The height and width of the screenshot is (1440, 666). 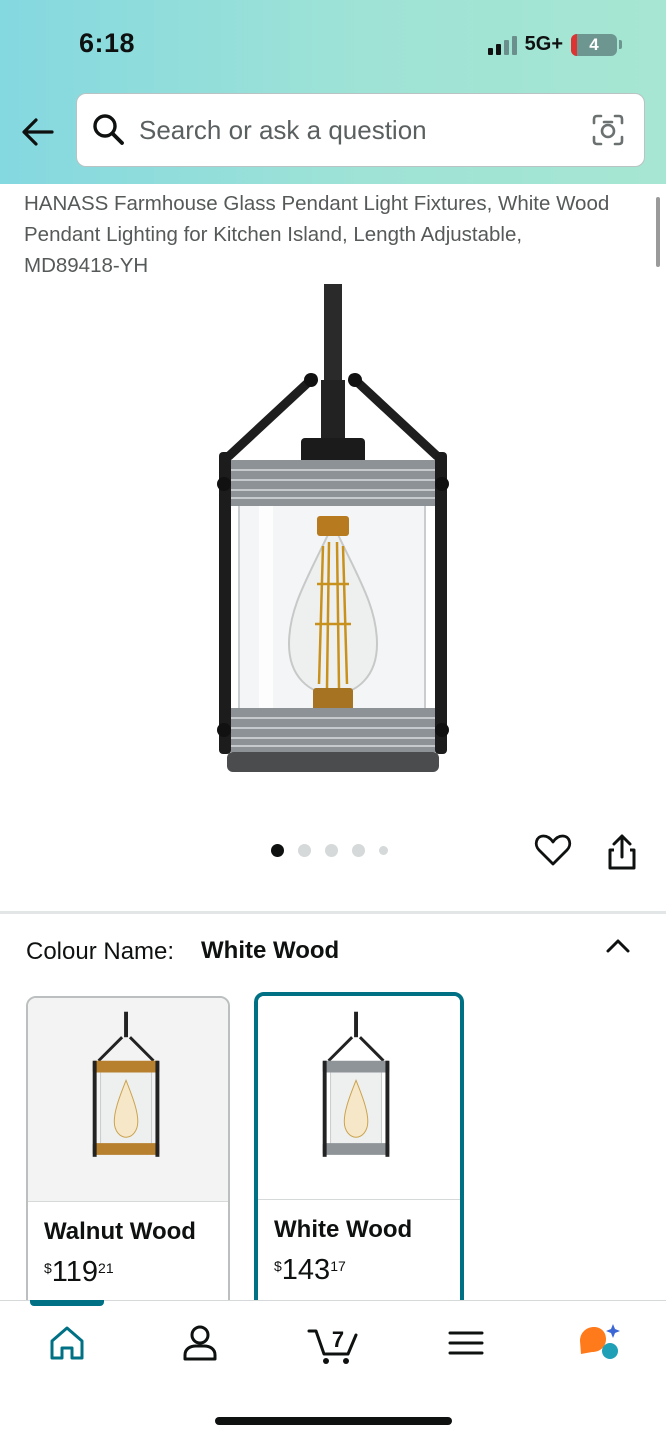 I want to click on scrollbar, so click(x=658, y=232).